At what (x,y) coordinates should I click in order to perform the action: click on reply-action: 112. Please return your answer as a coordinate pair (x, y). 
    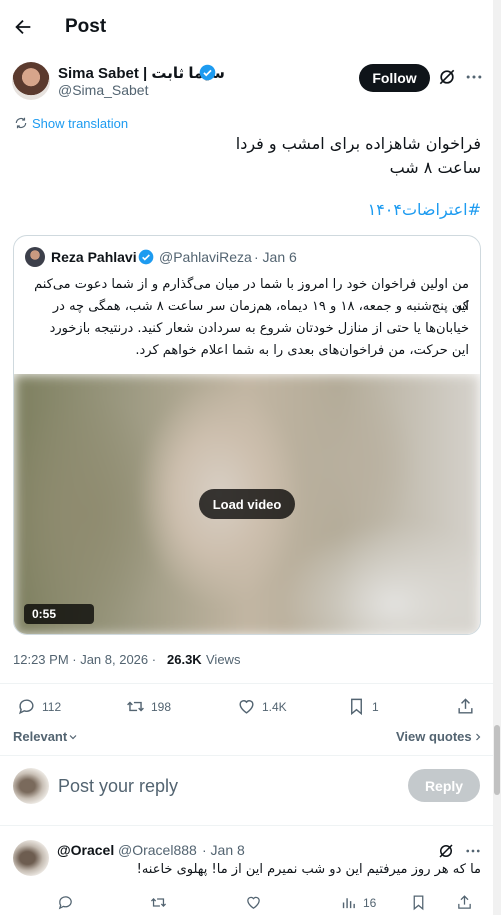
    Looking at the image, I should click on (39, 706).